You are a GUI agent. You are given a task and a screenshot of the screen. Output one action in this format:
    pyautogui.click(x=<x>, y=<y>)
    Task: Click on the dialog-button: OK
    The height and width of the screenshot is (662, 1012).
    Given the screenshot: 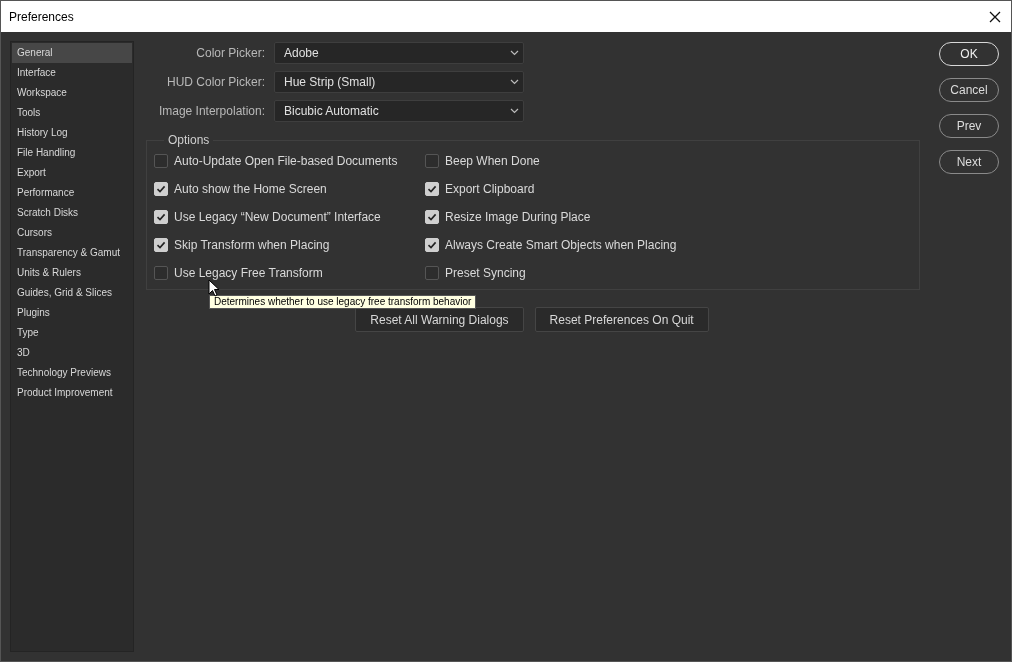 What is the action you would take?
    pyautogui.click(x=969, y=54)
    